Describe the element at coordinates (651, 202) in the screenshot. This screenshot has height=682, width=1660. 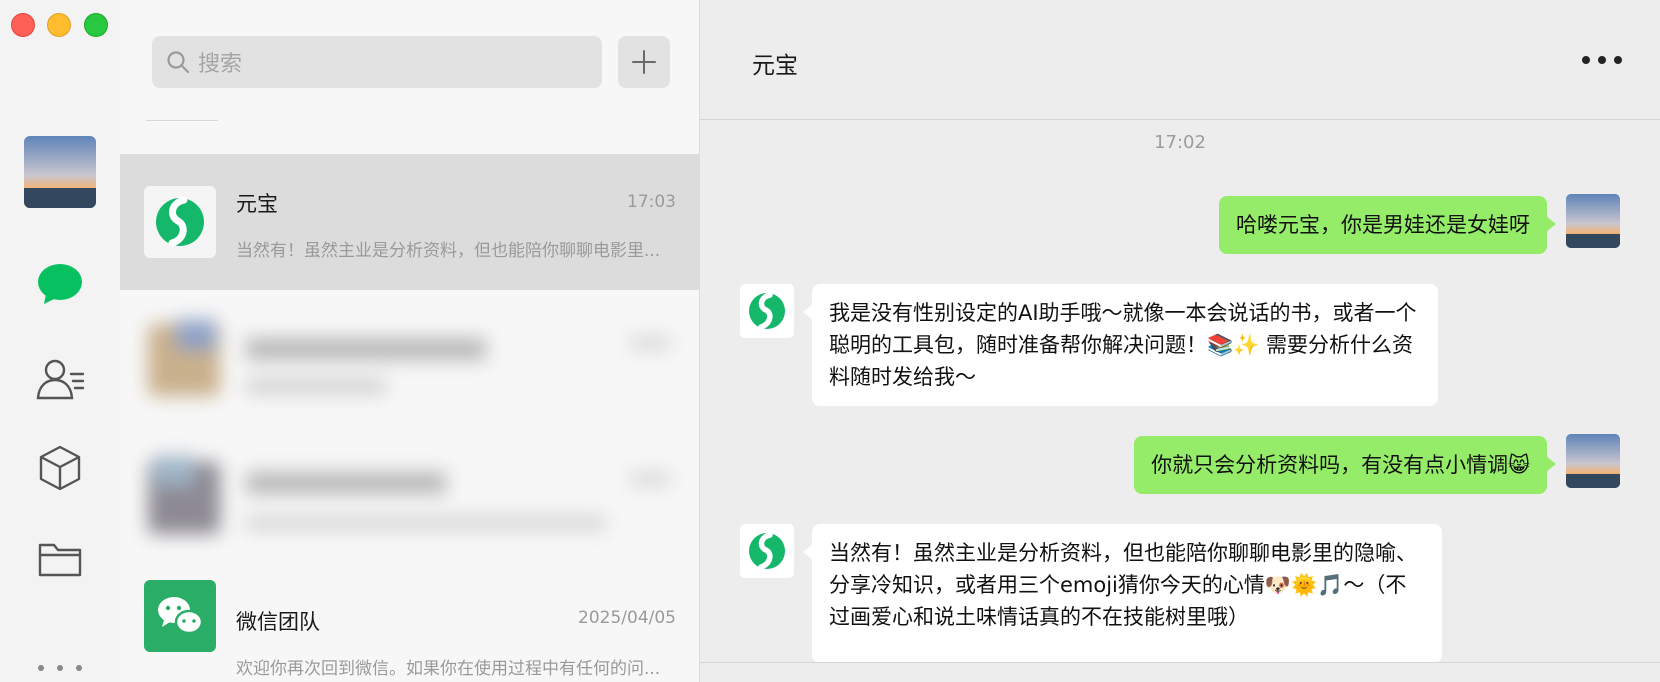
I see `chat-item-time: 17:03` at that location.